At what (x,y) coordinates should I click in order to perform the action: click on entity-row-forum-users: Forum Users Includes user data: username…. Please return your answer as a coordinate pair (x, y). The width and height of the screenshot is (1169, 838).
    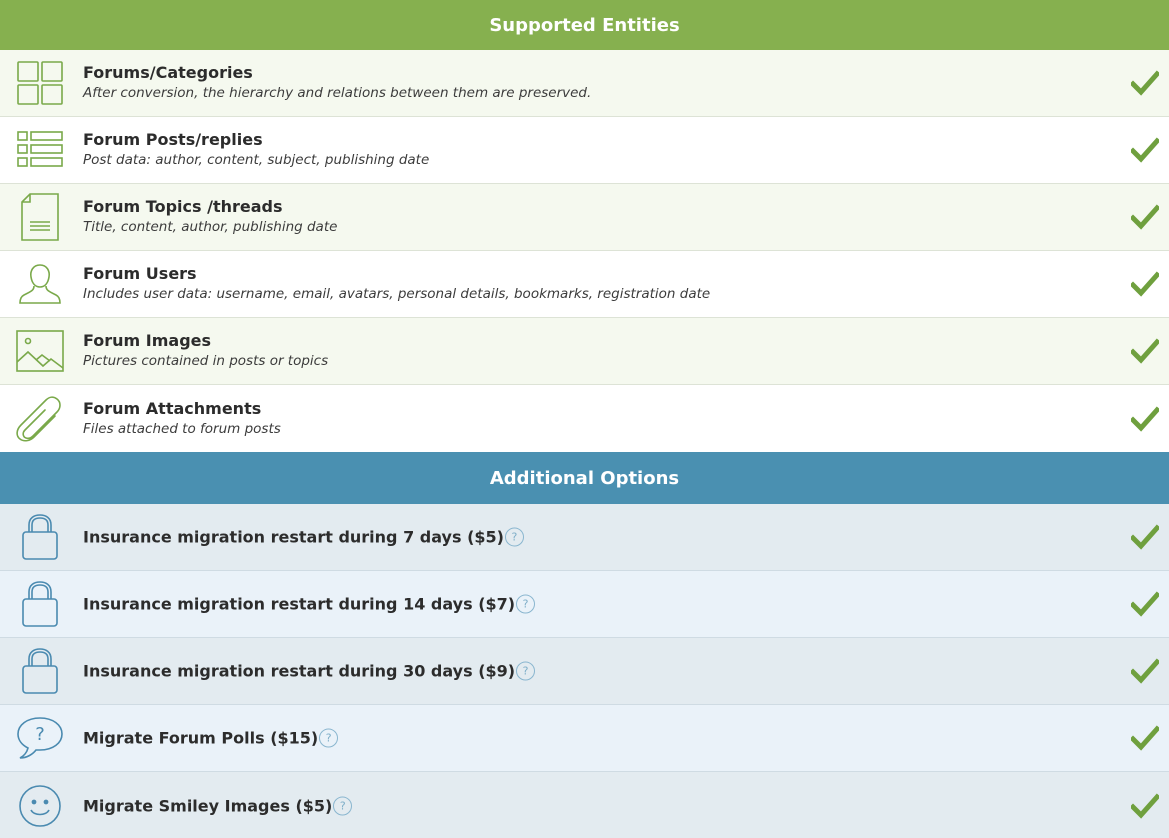
    Looking at the image, I should click on (584, 284).